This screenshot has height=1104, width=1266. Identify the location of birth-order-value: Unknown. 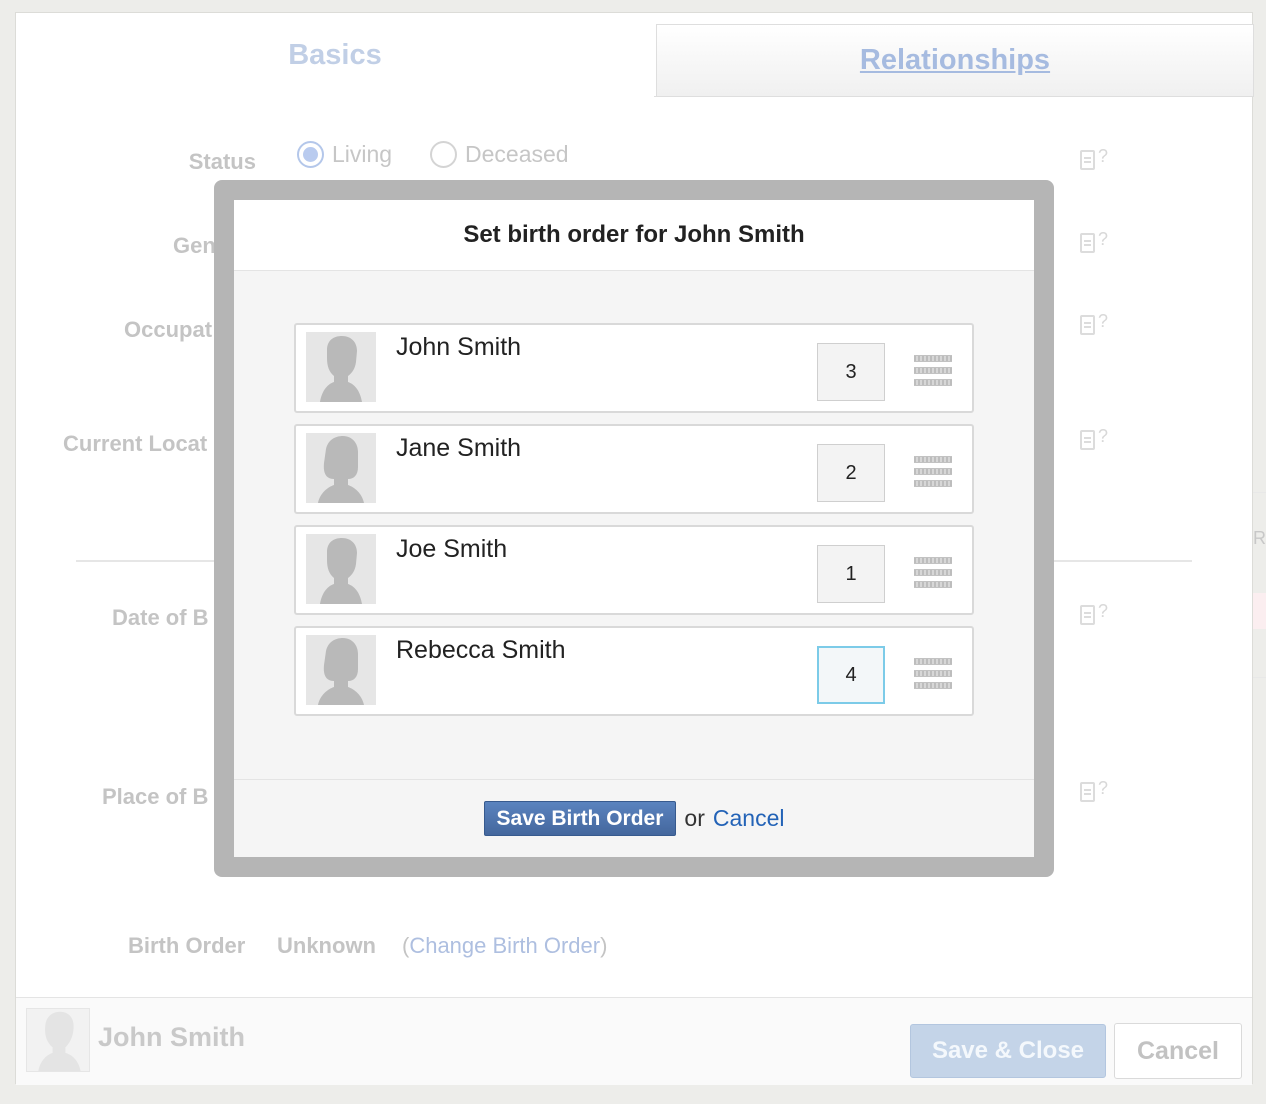
(326, 945).